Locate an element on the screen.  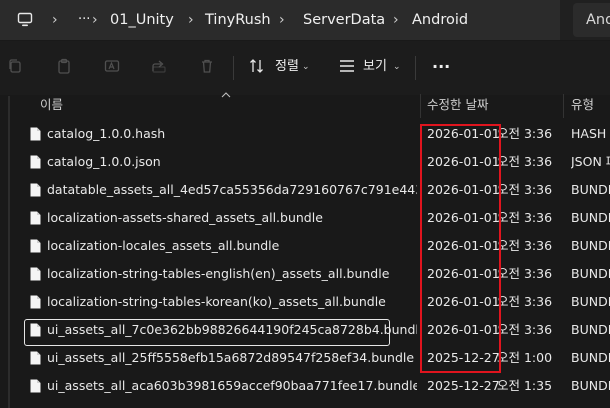
file-type: JSON 파일 is located at coordinates (590, 161).